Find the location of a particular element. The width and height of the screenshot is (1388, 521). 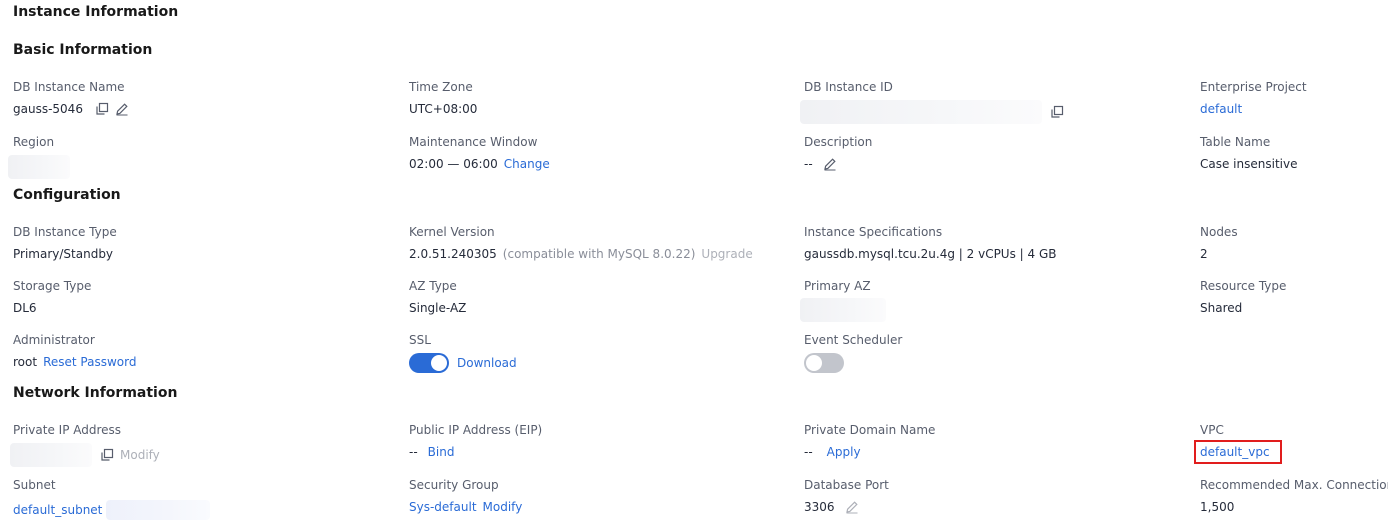

maintenance-window-row: 02:00 — 06:00 Change is located at coordinates (479, 164).